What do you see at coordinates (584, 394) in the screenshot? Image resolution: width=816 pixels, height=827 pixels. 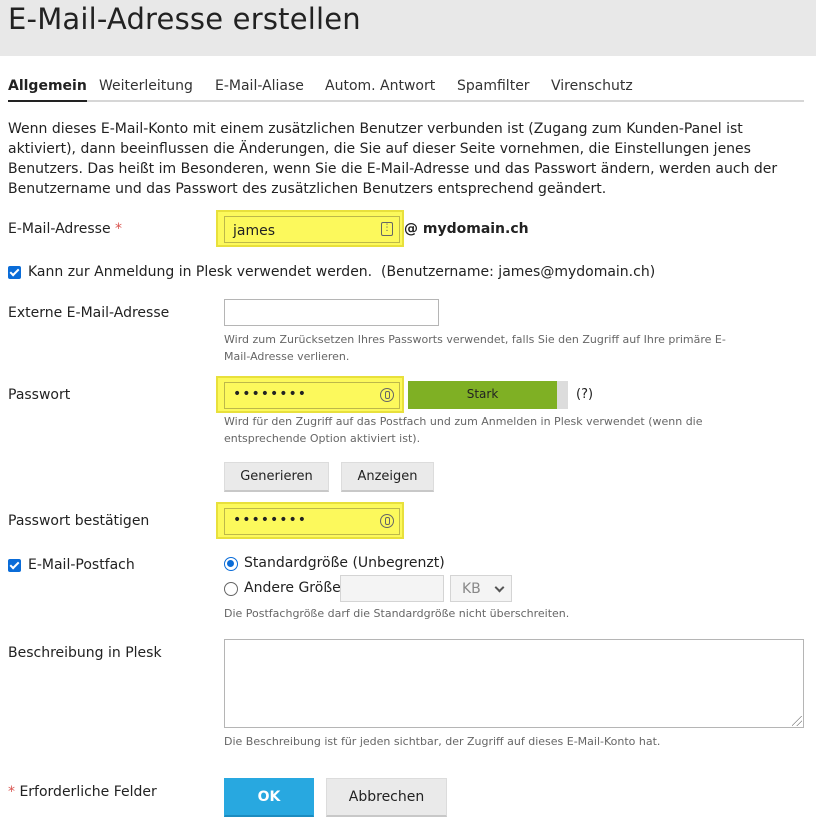 I see `password-help-link: (?)` at bounding box center [584, 394].